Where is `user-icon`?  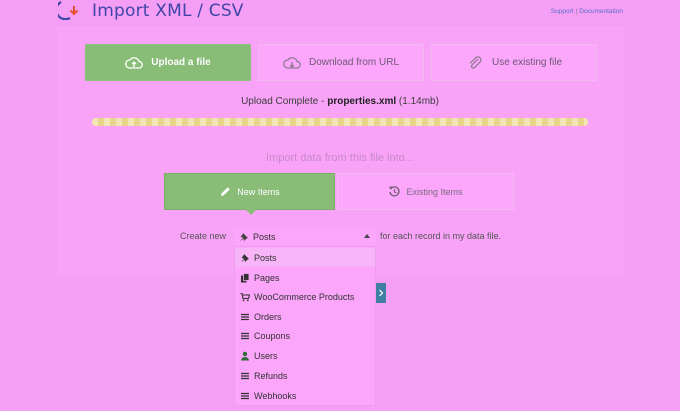 user-icon is located at coordinates (245, 355).